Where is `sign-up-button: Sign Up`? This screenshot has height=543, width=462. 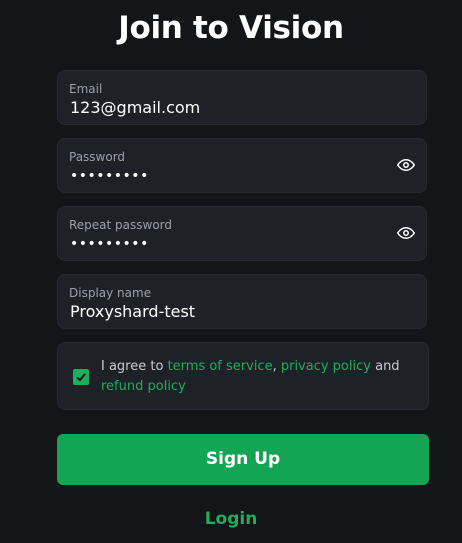
sign-up-button: Sign Up is located at coordinates (243, 459).